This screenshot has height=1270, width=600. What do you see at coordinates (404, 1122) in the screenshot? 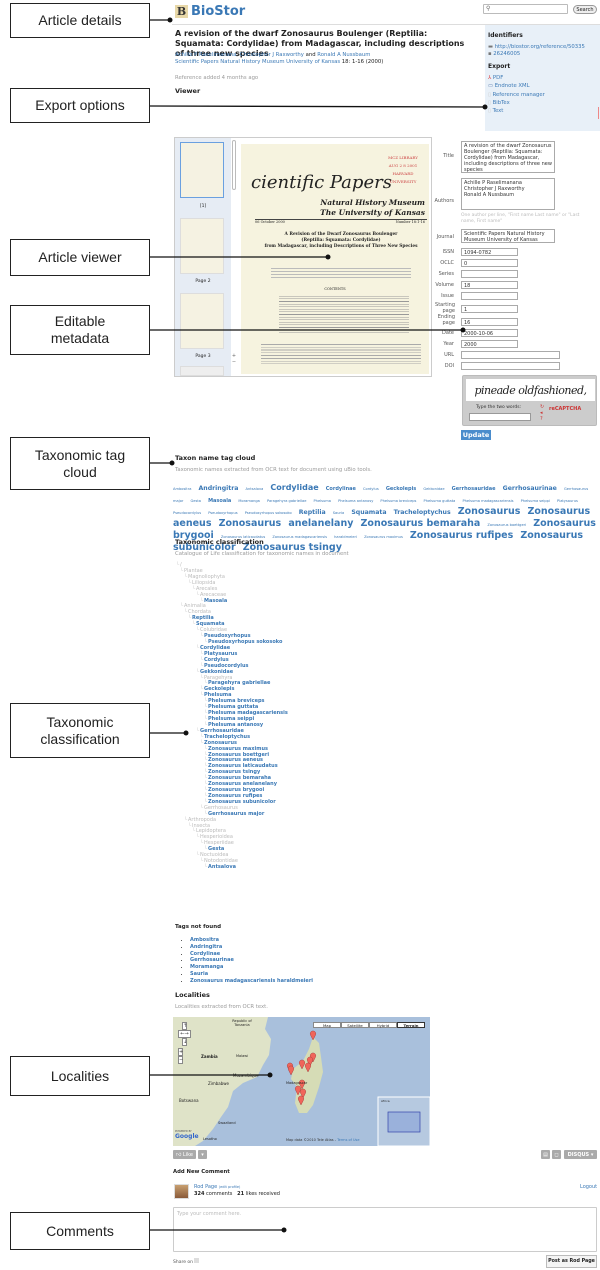
I see `overview-viewport` at bounding box center [404, 1122].